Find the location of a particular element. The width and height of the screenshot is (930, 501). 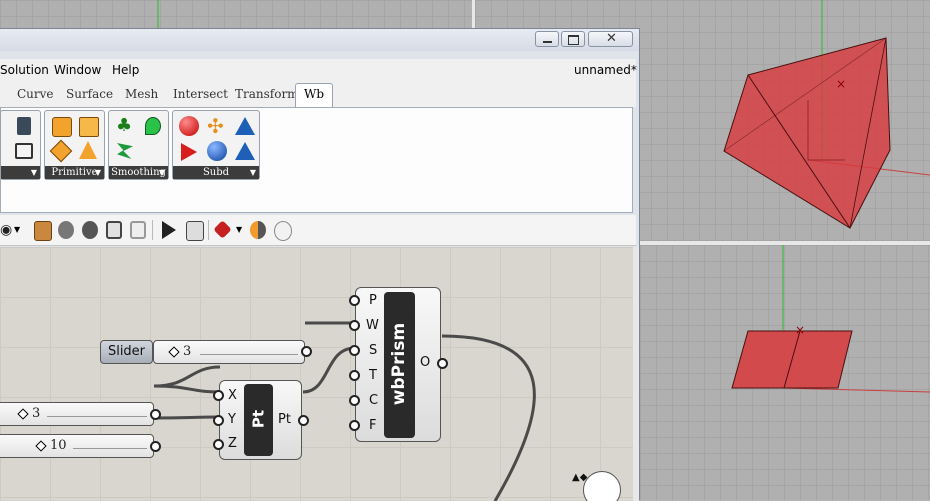

input-grip-f is located at coordinates (354, 425).